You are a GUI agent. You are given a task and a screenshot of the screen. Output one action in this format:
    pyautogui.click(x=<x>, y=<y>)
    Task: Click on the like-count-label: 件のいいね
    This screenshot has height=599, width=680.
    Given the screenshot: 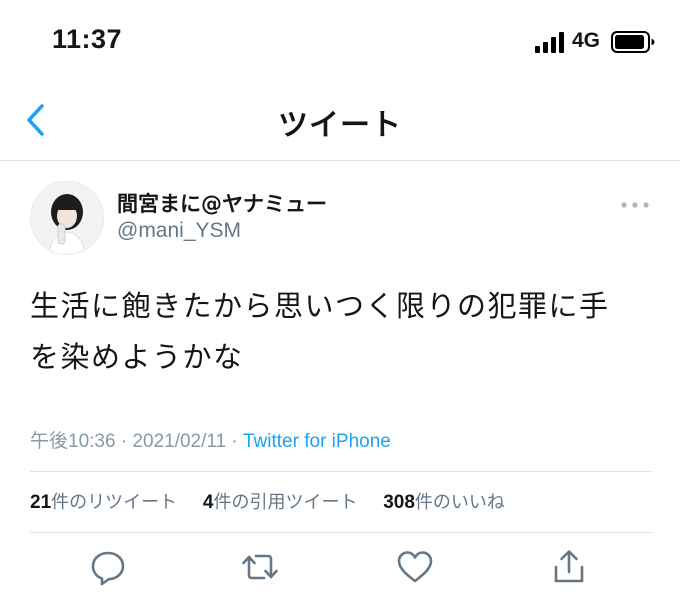 What is the action you would take?
    pyautogui.click(x=459, y=502)
    